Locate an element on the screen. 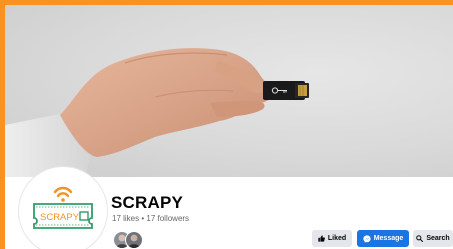 This screenshot has height=249, width=453. friend-avatars is located at coordinates (133, 240).